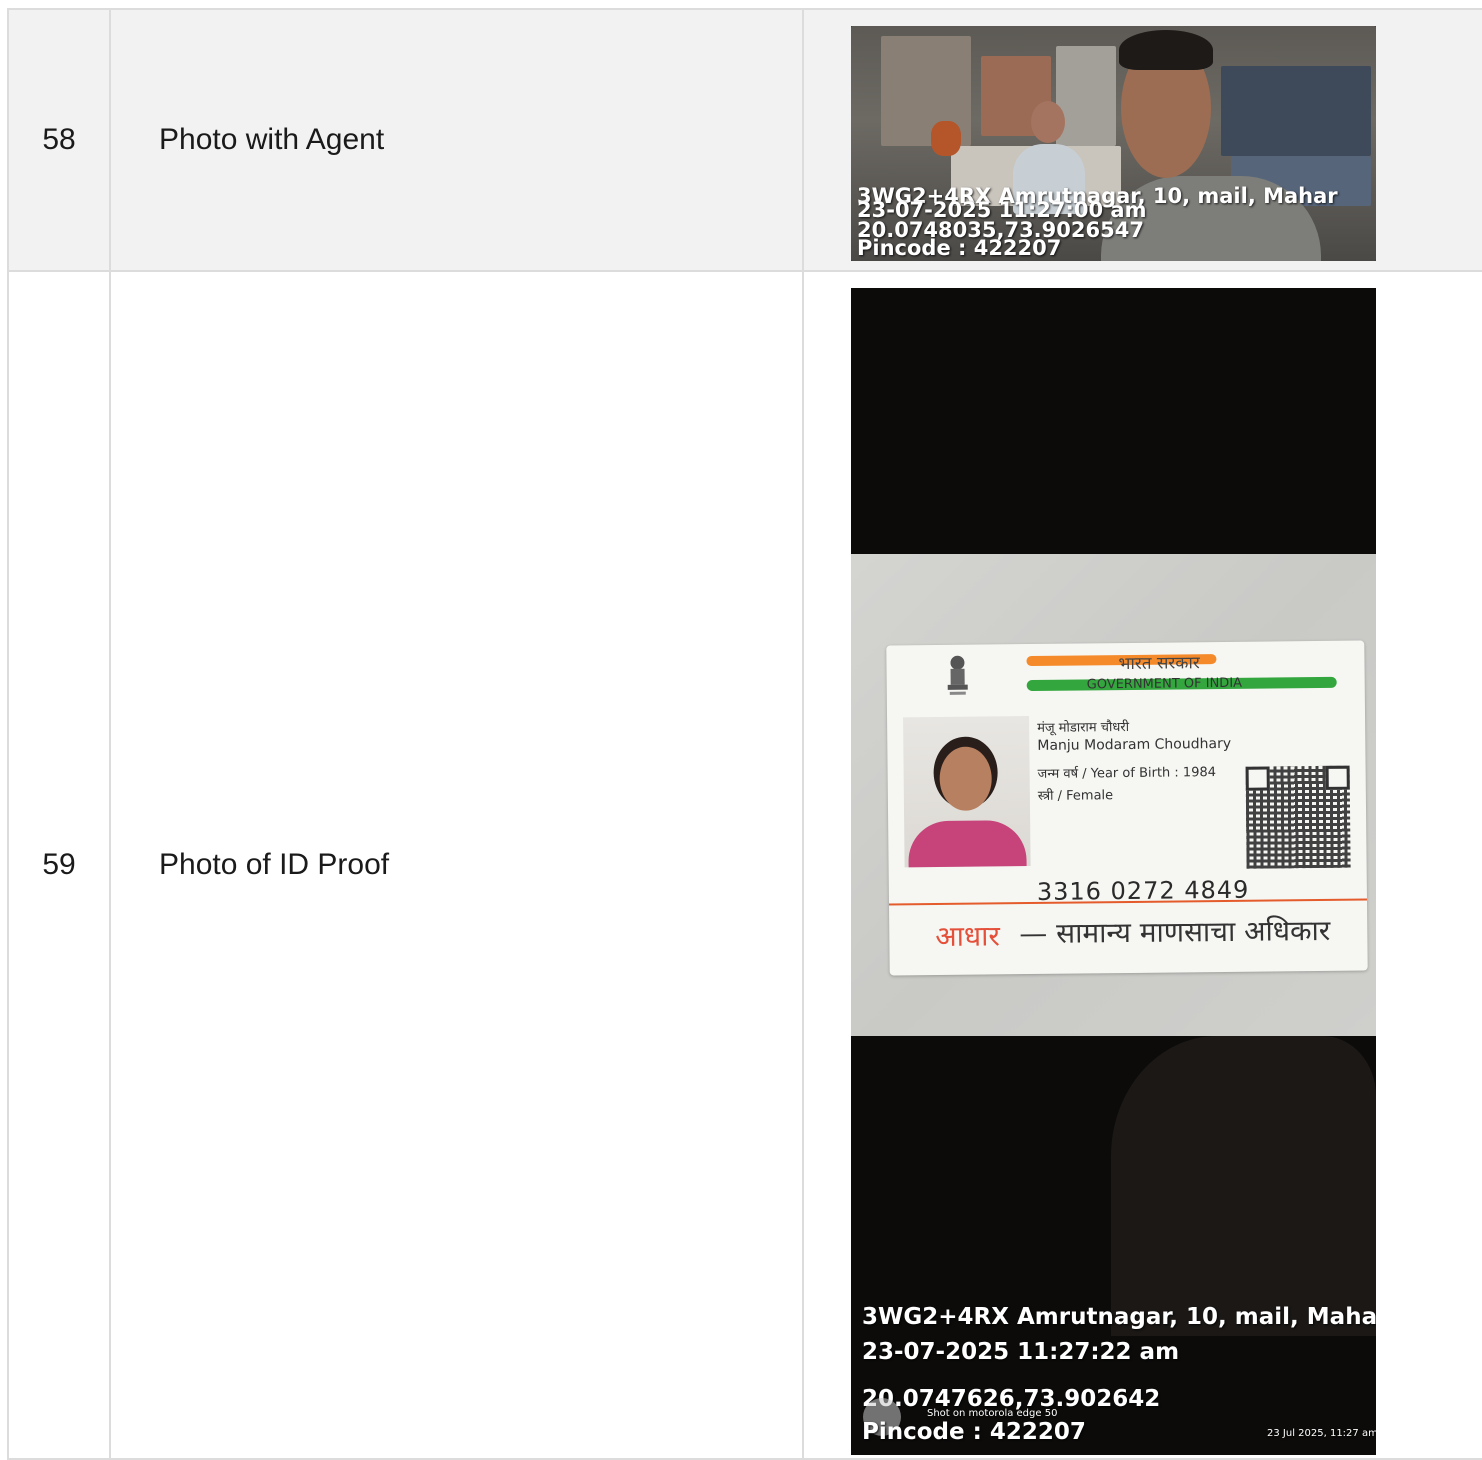  I want to click on photo-datetime: 23-07-2025 11:27:22 am, so click(1021, 1352).